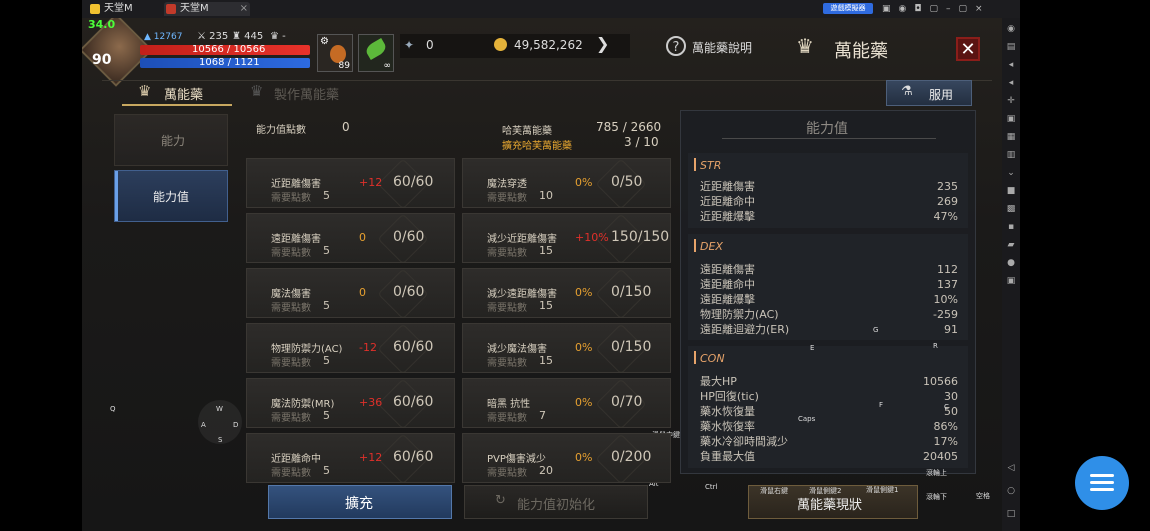 Image resolution: width=1150 pixels, height=531 pixels. I want to click on key-e: E, so click(812, 348).